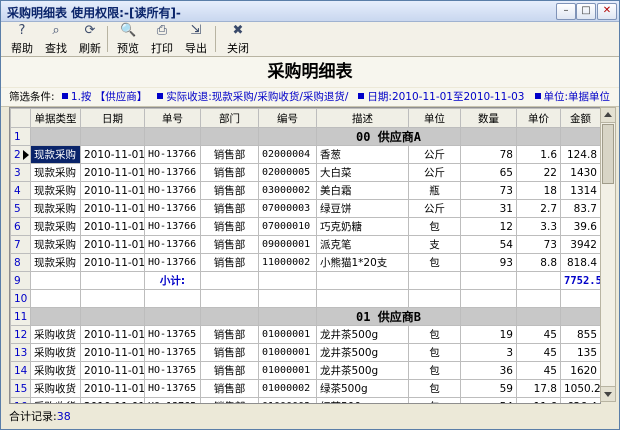 This screenshot has width=620, height=430. Describe the element at coordinates (538, 118) in the screenshot. I see `column-header: 单价` at that location.